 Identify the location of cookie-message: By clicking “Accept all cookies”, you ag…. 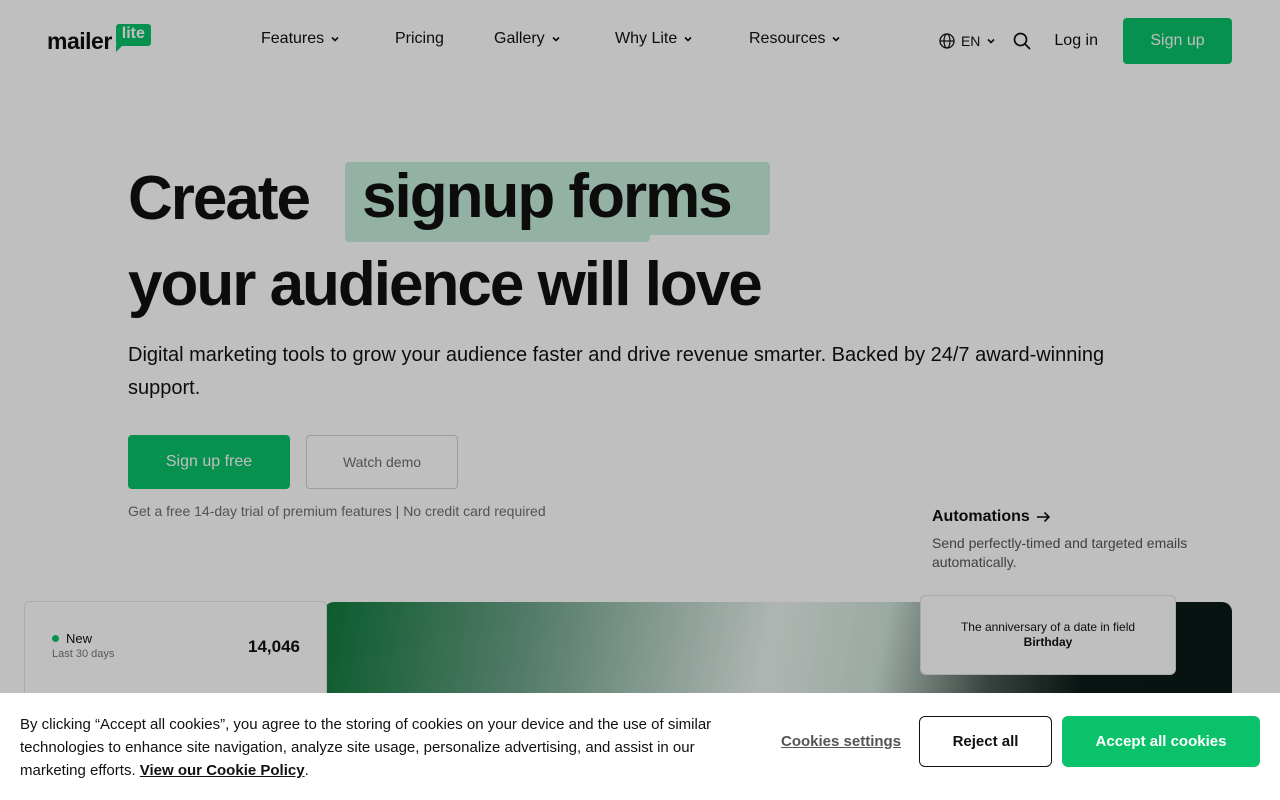
(366, 747).